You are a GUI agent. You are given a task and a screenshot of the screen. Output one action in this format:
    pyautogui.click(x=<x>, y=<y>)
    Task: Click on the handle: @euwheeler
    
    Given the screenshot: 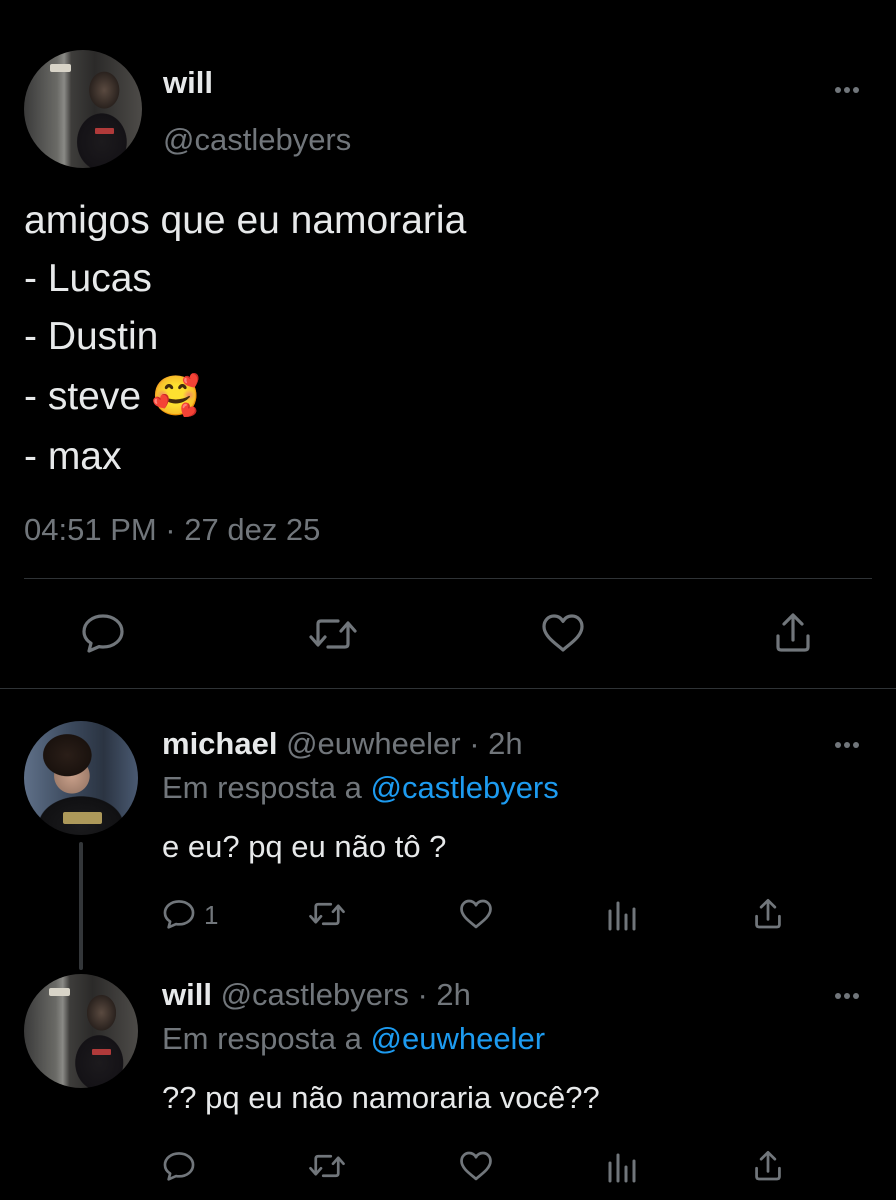 What is the action you would take?
    pyautogui.click(x=373, y=743)
    